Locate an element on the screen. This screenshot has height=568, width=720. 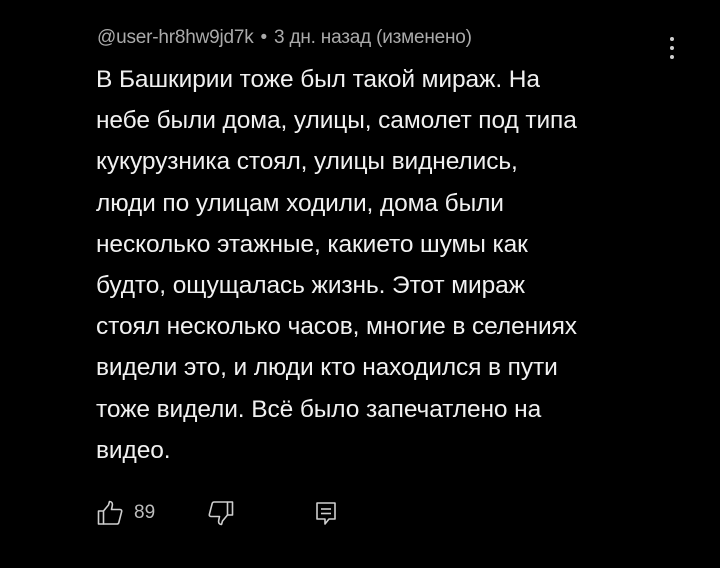
reply-button is located at coordinates (326, 513).